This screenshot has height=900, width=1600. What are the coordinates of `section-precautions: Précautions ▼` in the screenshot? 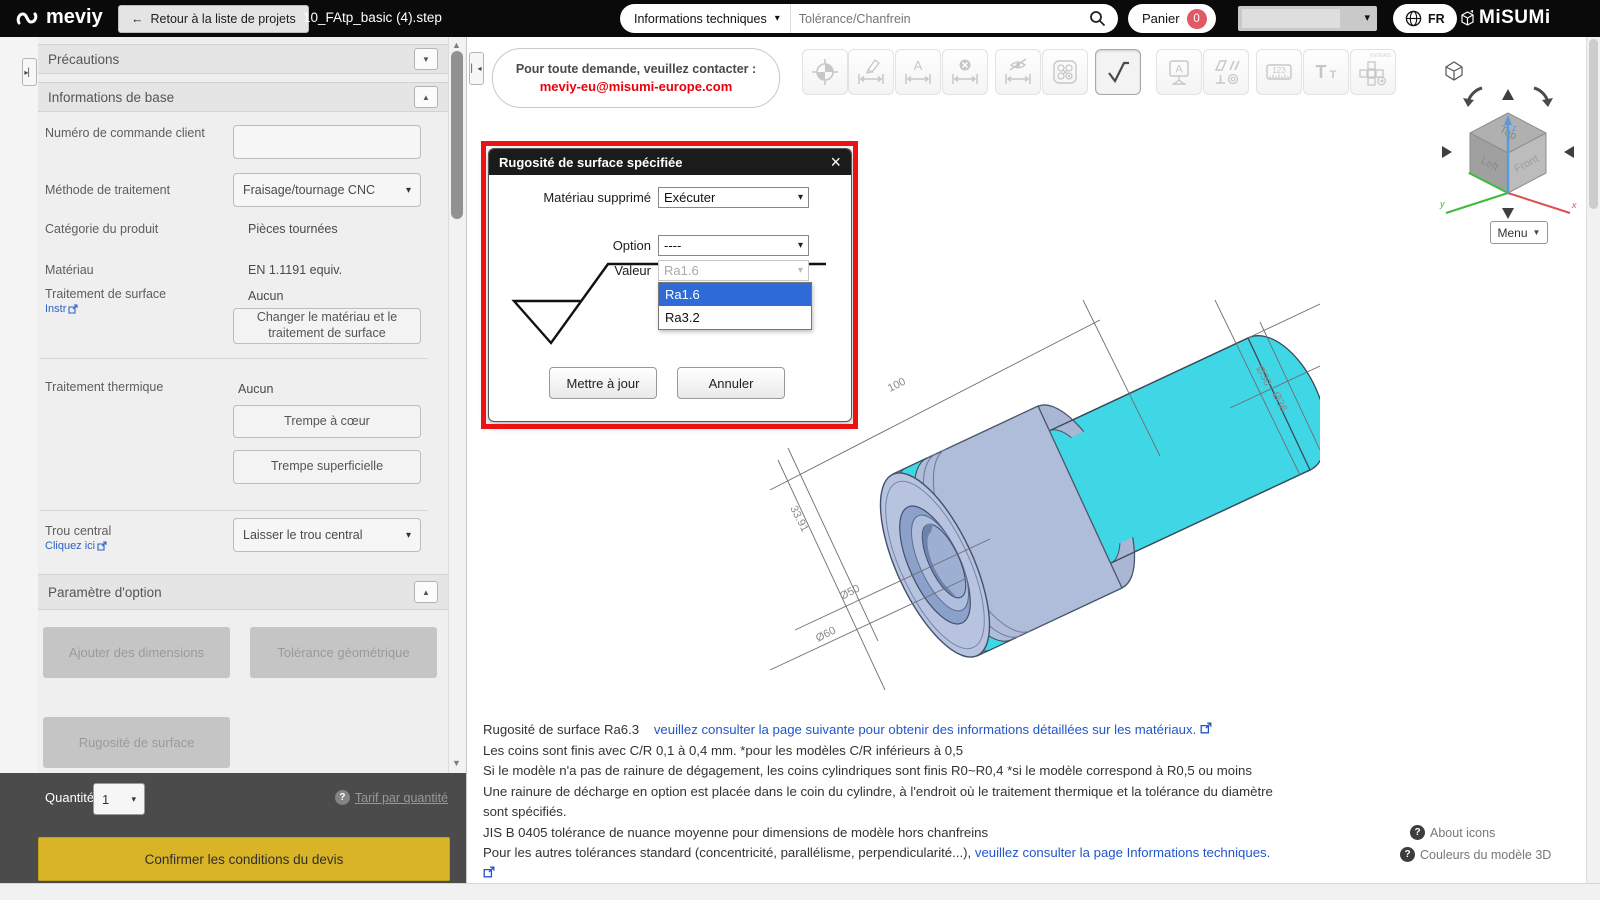 It's located at (243, 59).